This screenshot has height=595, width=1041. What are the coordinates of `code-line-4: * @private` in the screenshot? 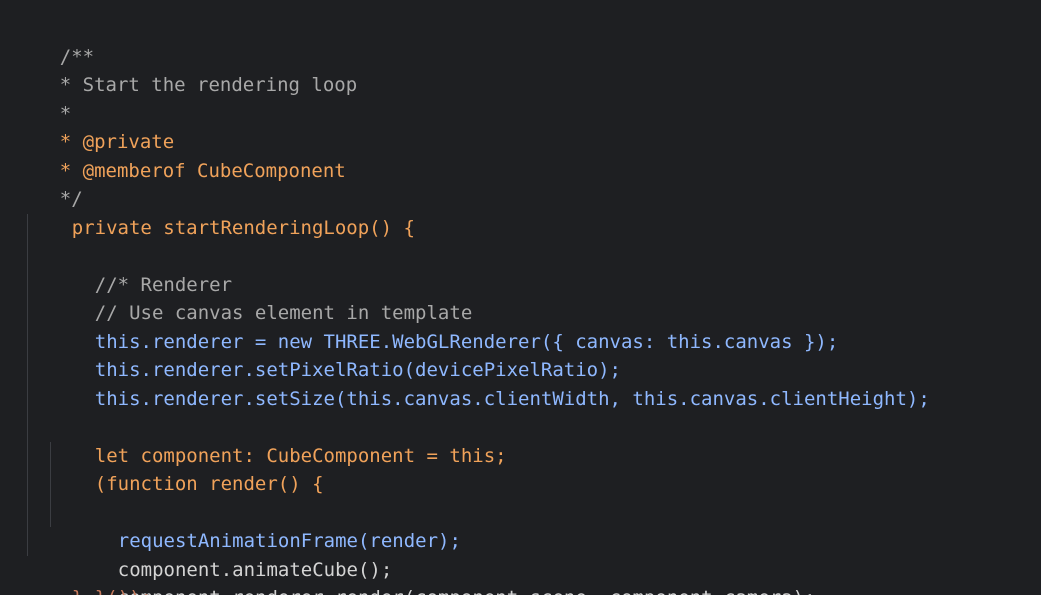 It's located at (520, 126).